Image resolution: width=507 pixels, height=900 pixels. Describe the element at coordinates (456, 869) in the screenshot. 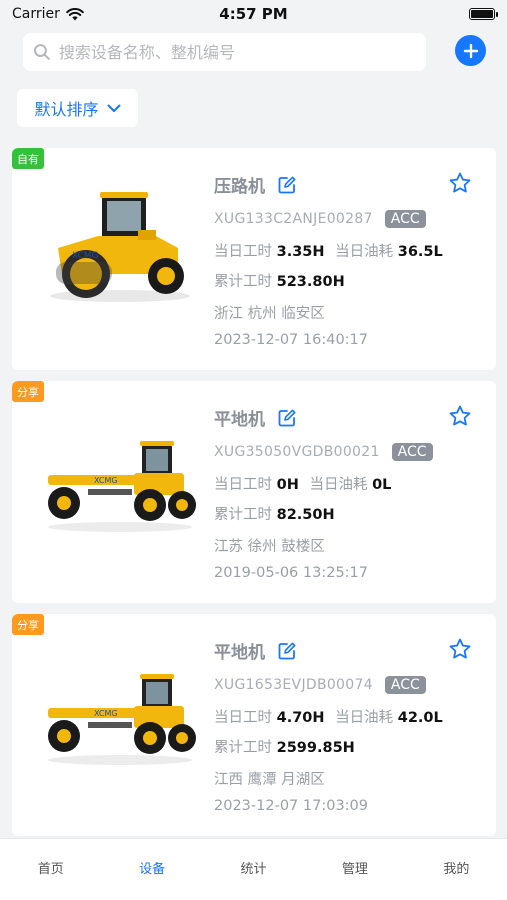

I see `tab-mine: 我的` at that location.